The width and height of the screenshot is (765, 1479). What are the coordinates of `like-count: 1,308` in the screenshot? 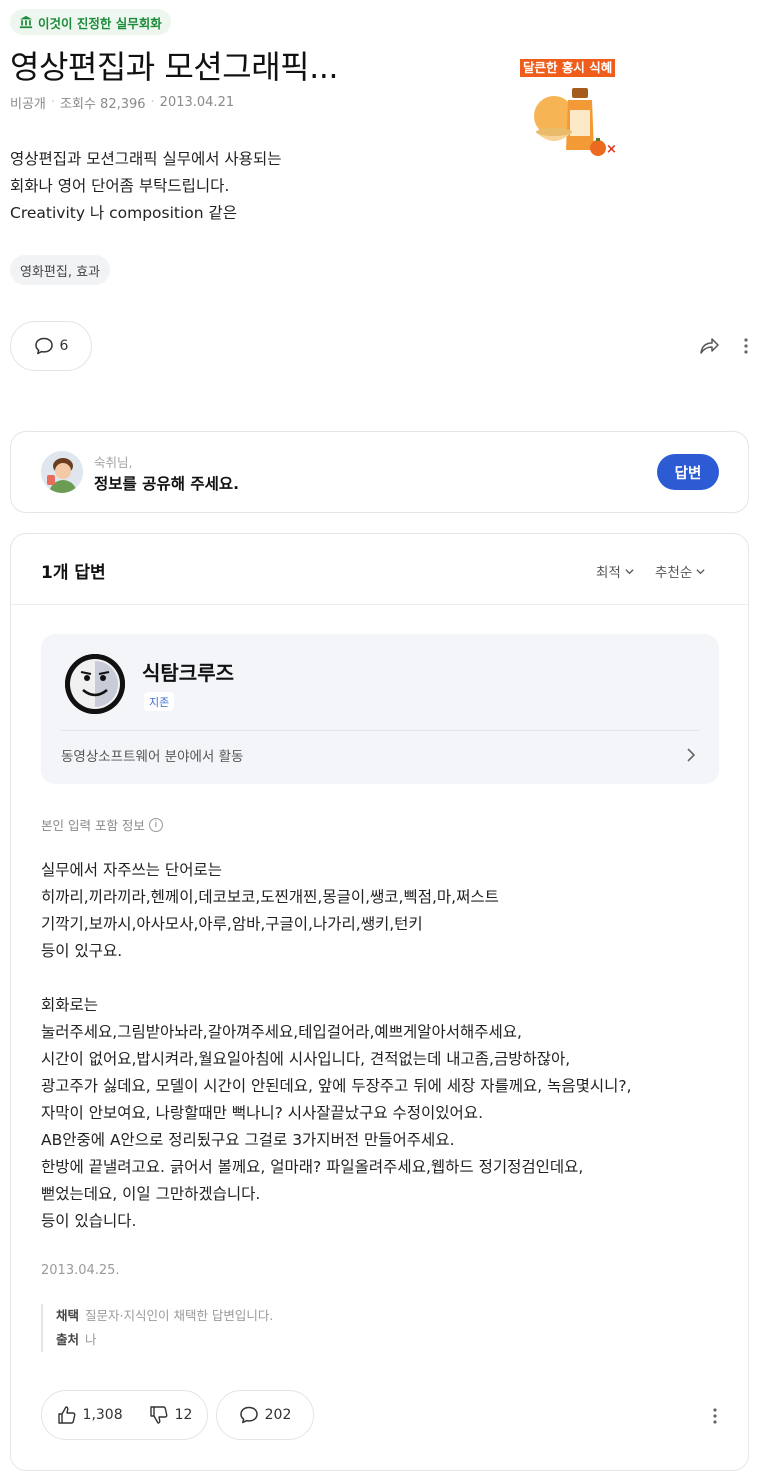 It's located at (102, 1415).